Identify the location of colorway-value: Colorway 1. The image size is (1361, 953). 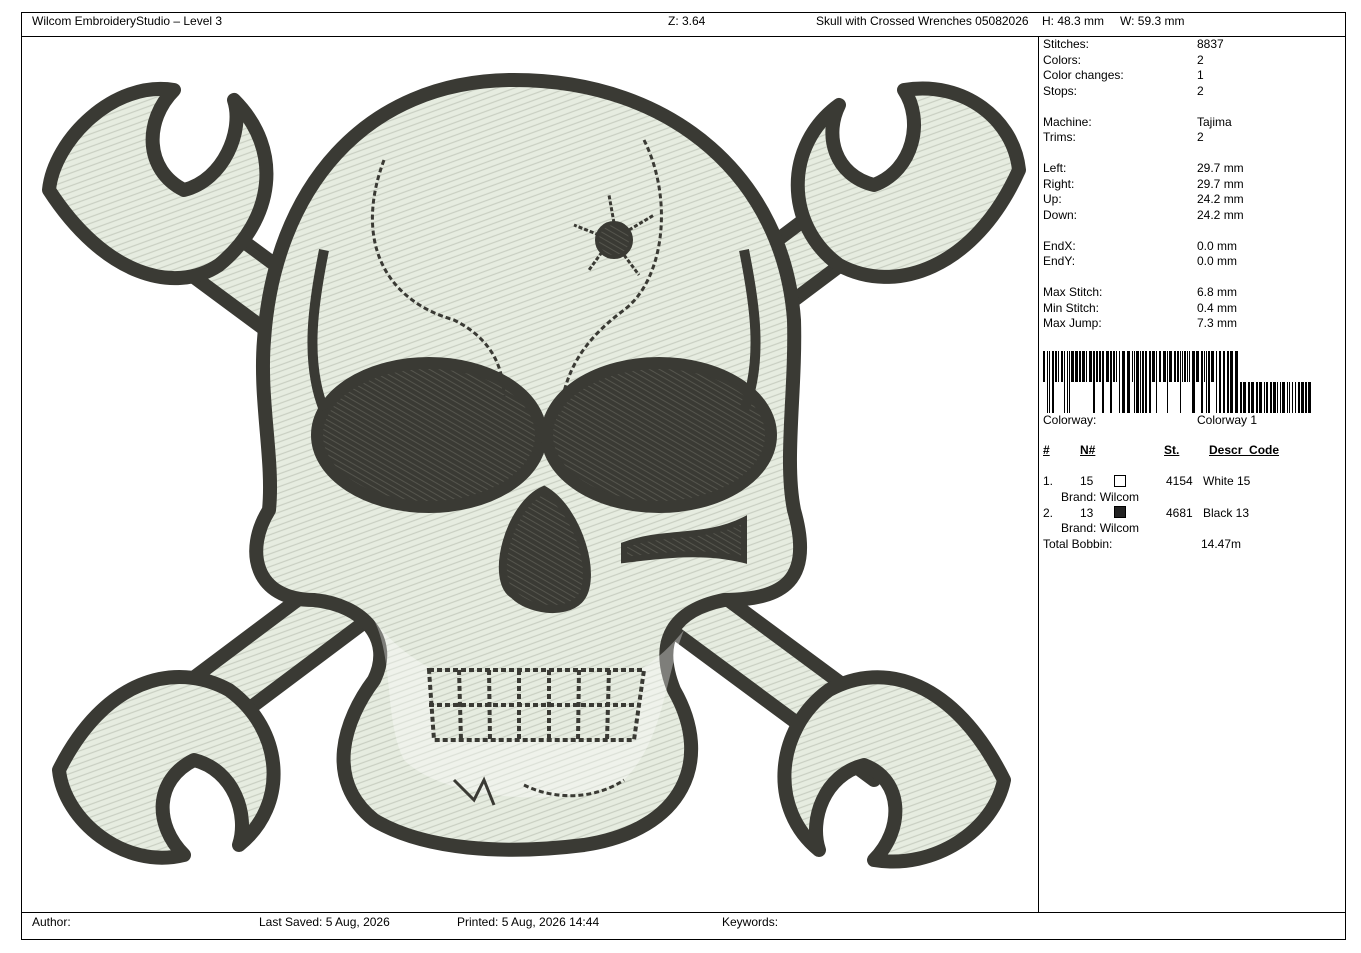
(1227, 420).